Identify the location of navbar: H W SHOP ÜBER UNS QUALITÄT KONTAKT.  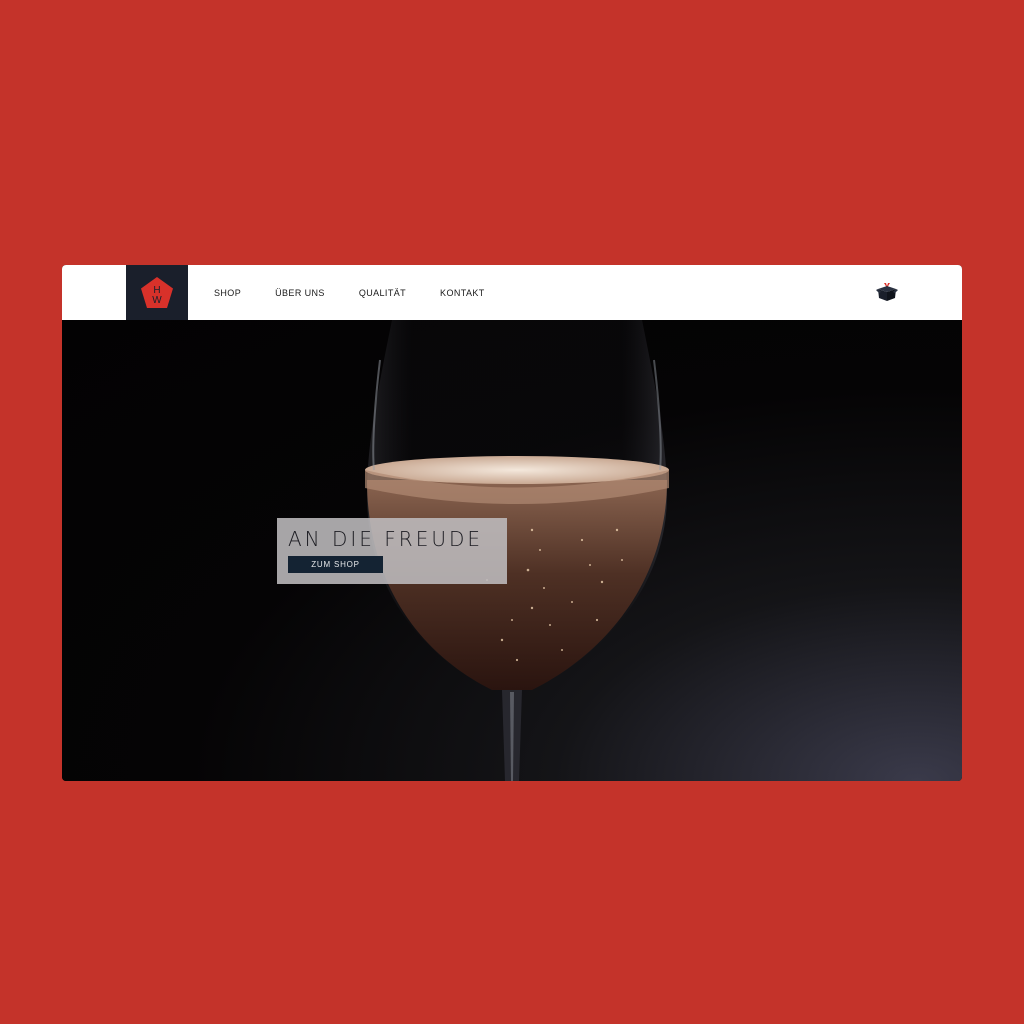
(512, 292).